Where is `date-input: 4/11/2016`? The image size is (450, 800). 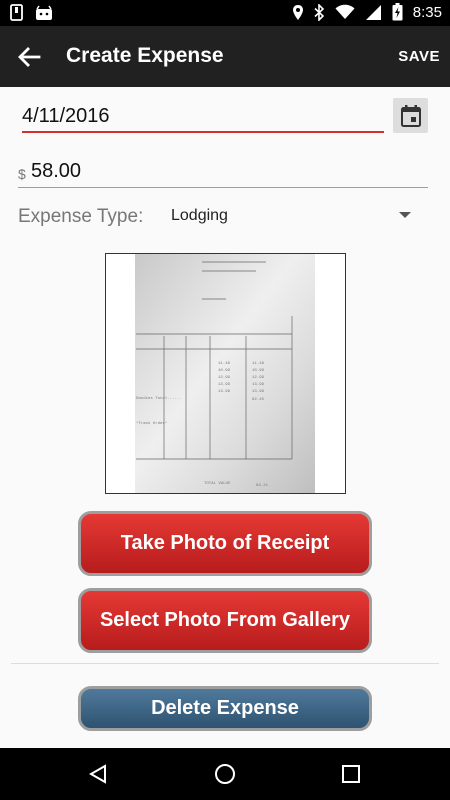 date-input: 4/11/2016 is located at coordinates (203, 116).